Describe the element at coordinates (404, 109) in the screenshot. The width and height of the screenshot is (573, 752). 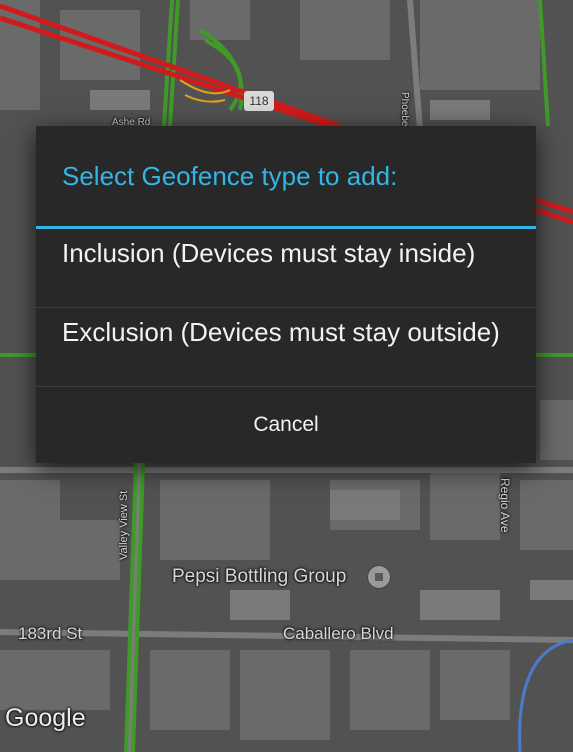
I see `map-label-phoebe: Phoebe` at that location.